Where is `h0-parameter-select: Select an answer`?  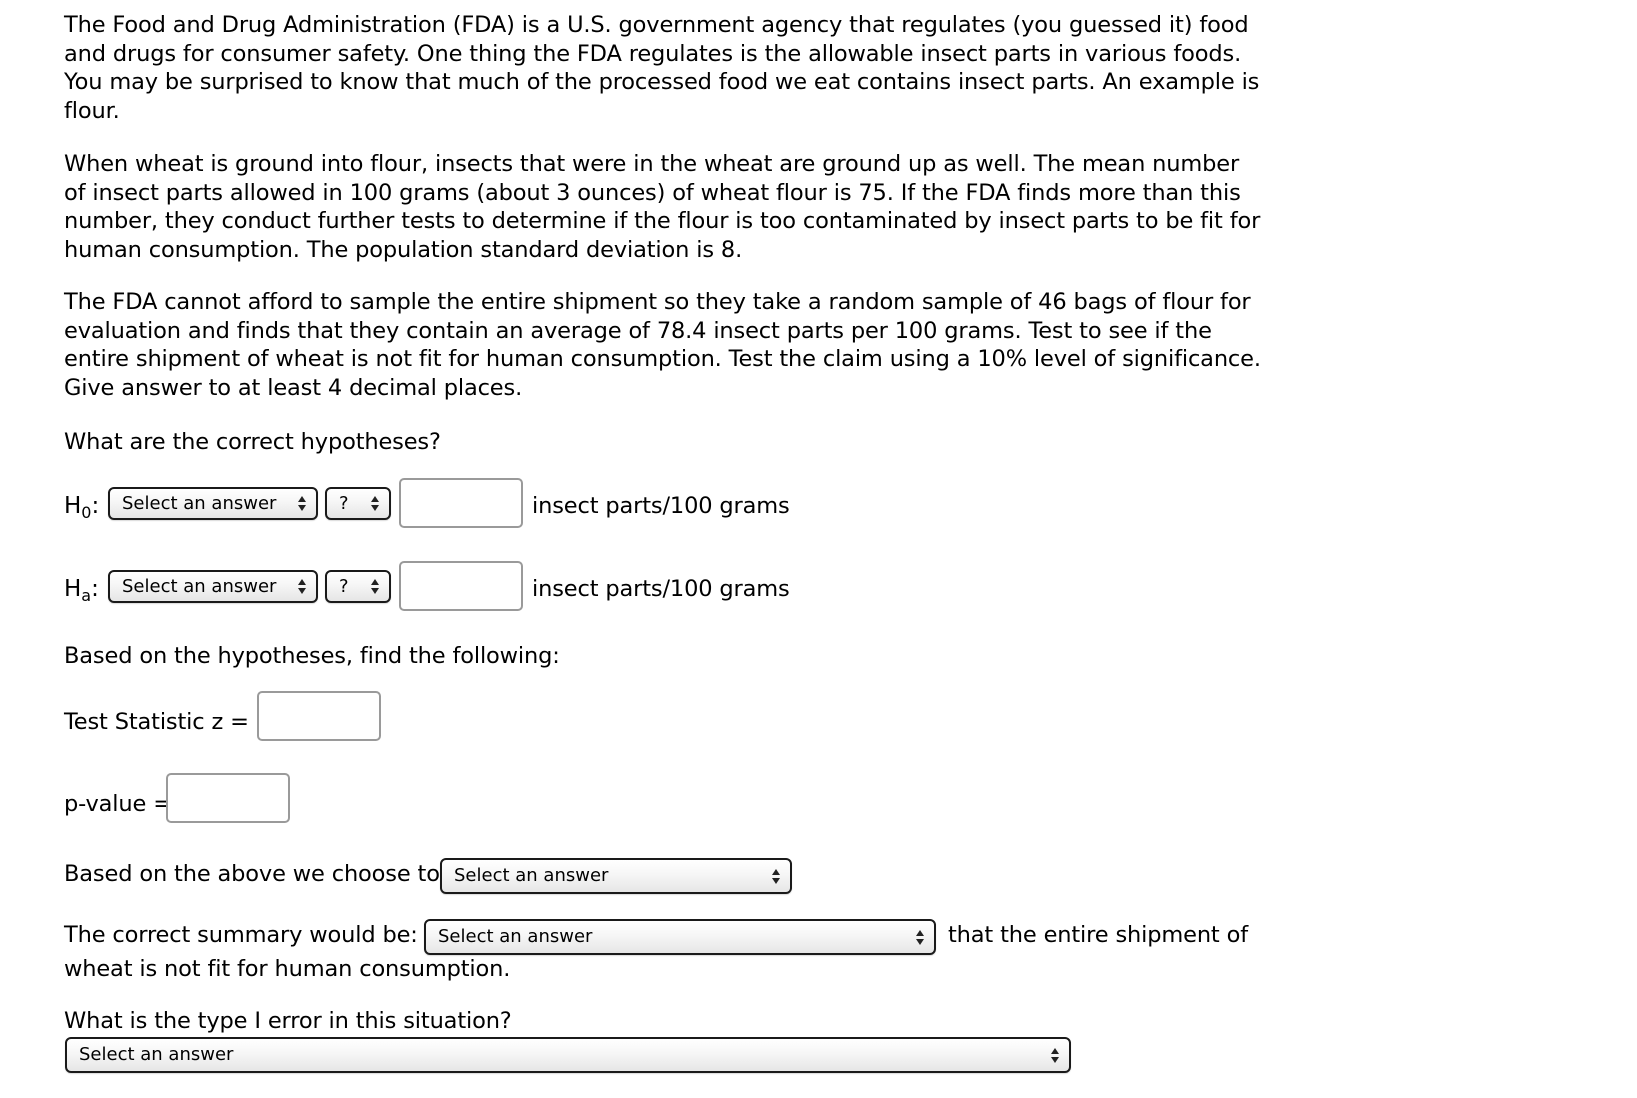 h0-parameter-select: Select an answer is located at coordinates (213, 503).